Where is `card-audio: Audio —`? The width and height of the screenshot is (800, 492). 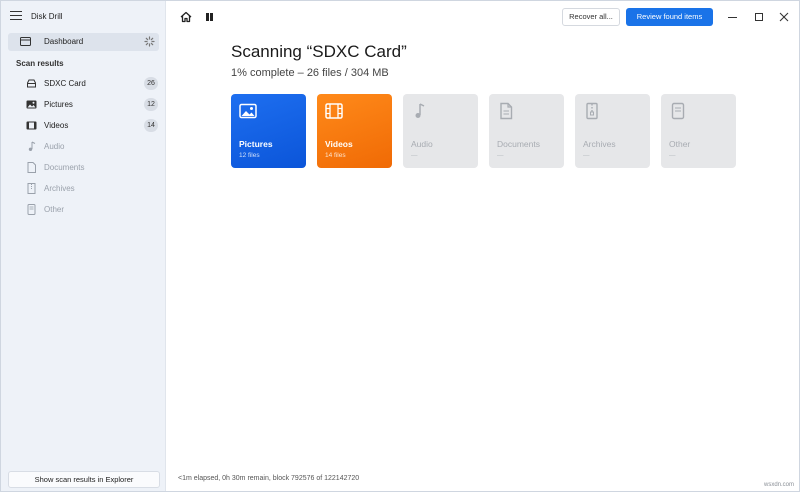
card-audio: Audio — is located at coordinates (440, 131).